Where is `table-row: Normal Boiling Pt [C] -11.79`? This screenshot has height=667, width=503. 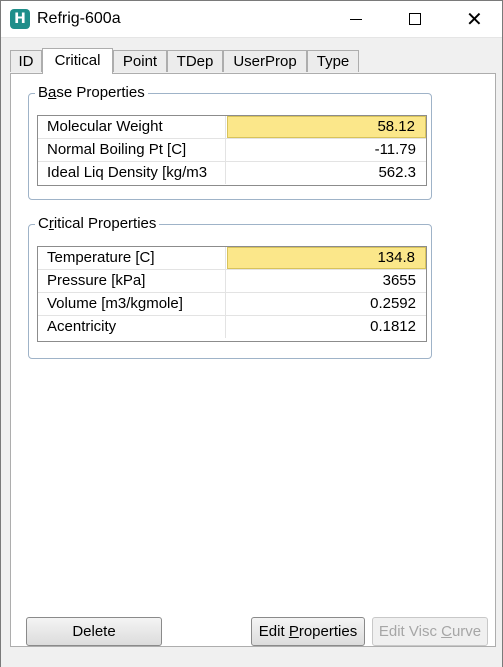
table-row: Normal Boiling Pt [C] -11.79 is located at coordinates (232, 150).